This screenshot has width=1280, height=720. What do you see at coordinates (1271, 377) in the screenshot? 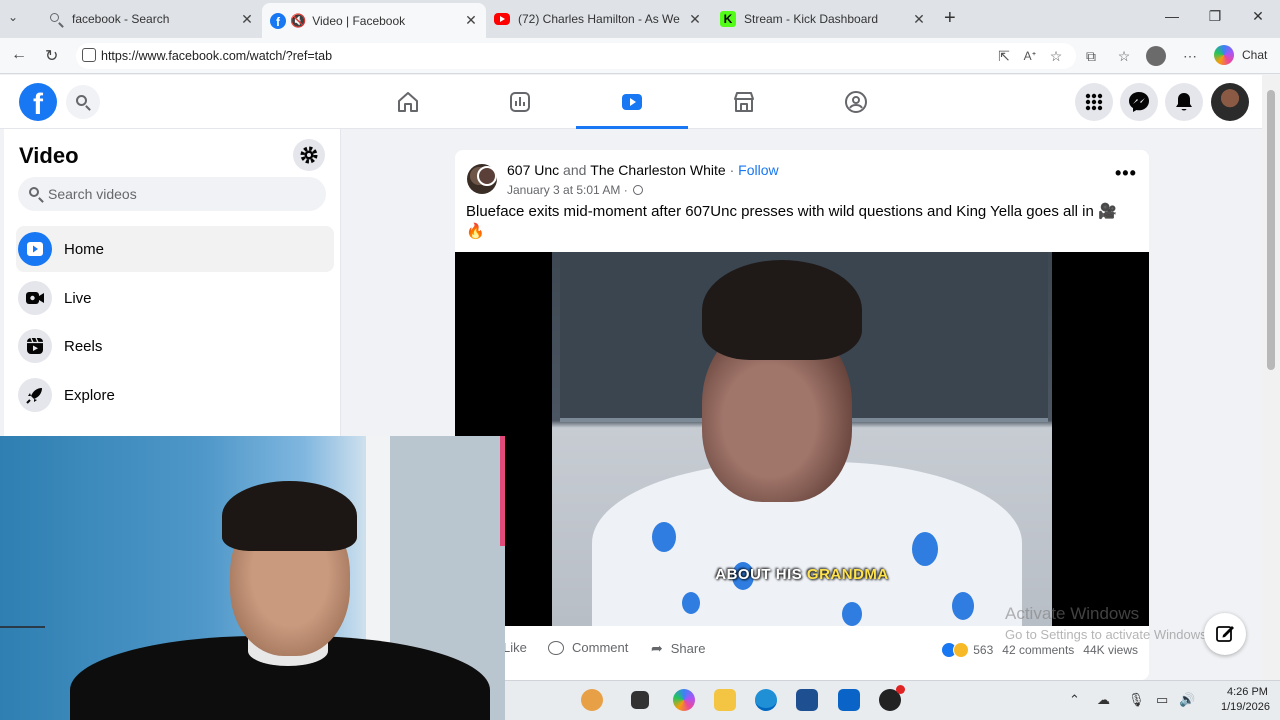
I see `page-scrollbar` at bounding box center [1271, 377].